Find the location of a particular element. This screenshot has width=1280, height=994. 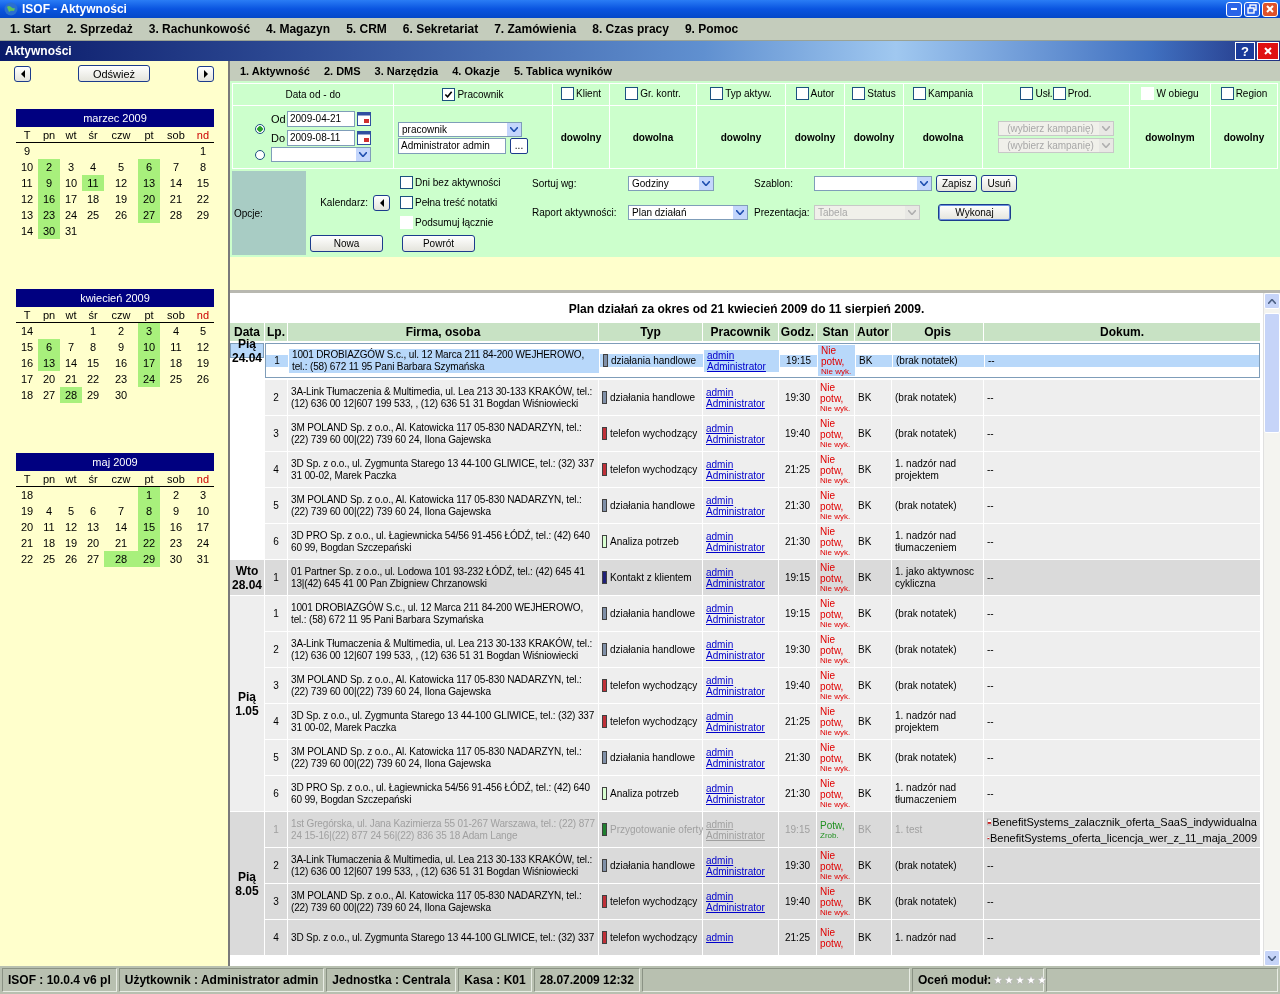

calendar-day: 23 is located at coordinates (121, 379).